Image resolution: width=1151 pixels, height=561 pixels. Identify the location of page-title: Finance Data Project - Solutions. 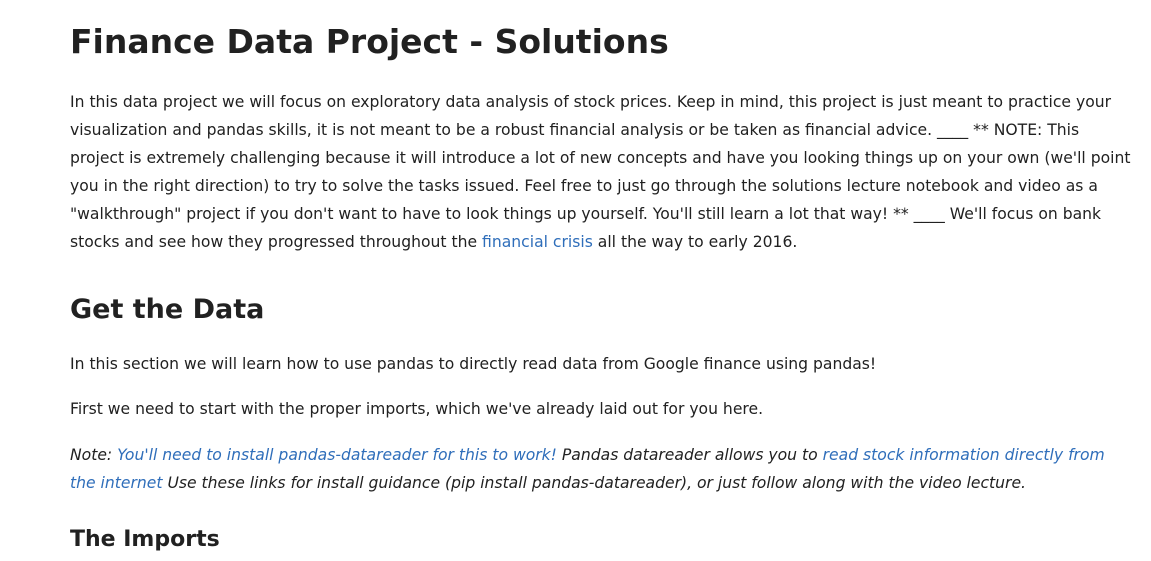
(369, 41).